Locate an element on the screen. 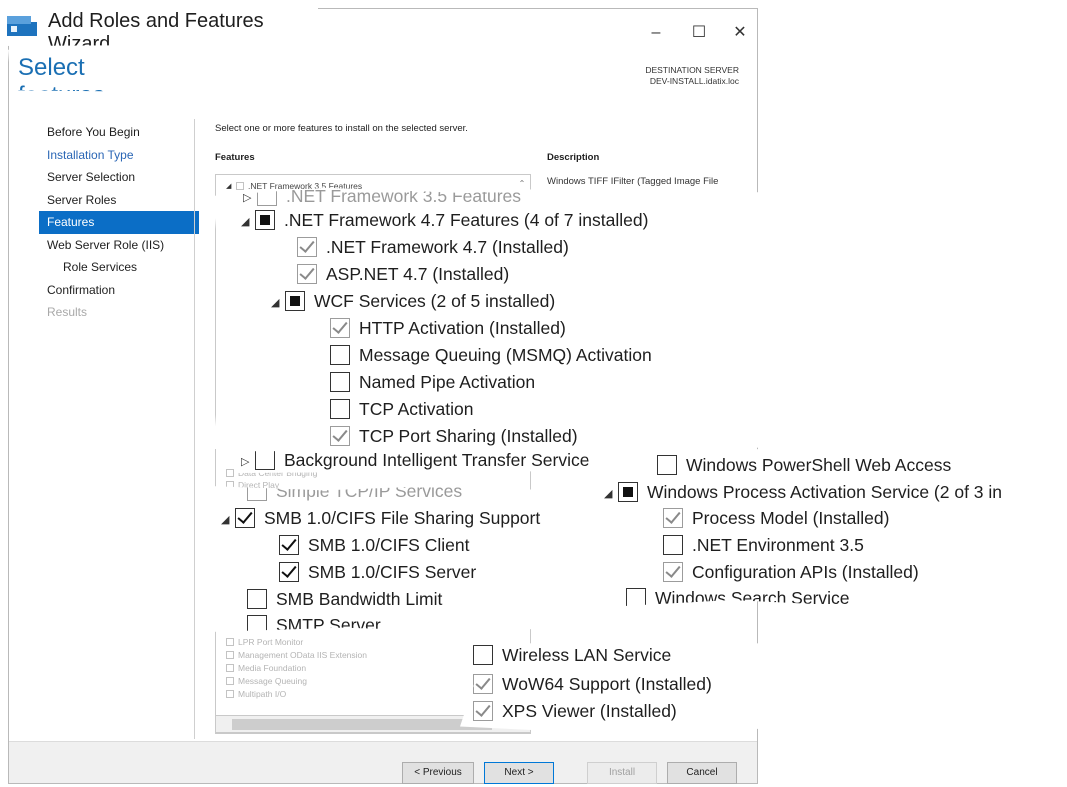  nav-installation-type: Installation Type is located at coordinates (119, 155).